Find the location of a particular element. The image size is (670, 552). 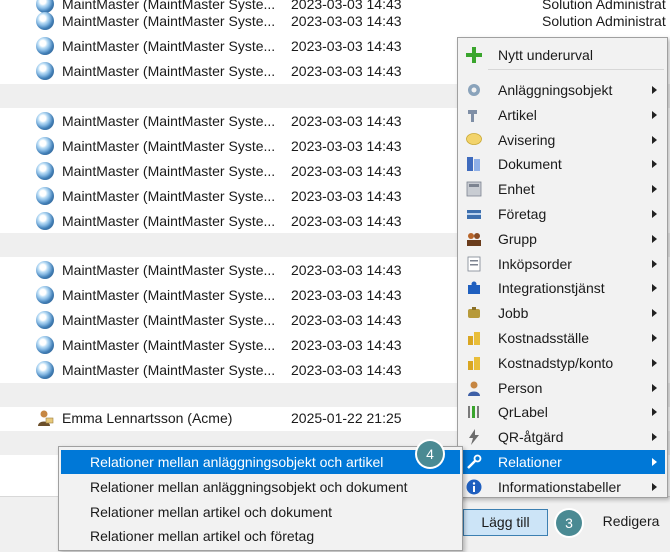

menu-item-qrlabel: QrLabel is located at coordinates (562, 412).